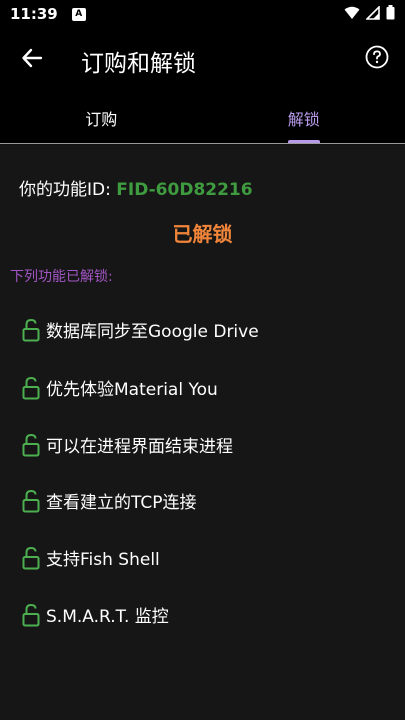 The width and height of the screenshot is (405, 720). I want to click on tab-bar: 订购 解锁, so click(202, 118).